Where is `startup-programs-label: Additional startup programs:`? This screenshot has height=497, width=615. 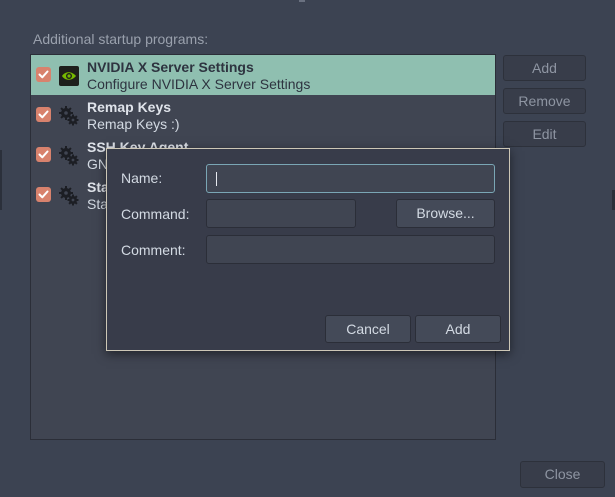 startup-programs-label: Additional startup programs: is located at coordinates (121, 39).